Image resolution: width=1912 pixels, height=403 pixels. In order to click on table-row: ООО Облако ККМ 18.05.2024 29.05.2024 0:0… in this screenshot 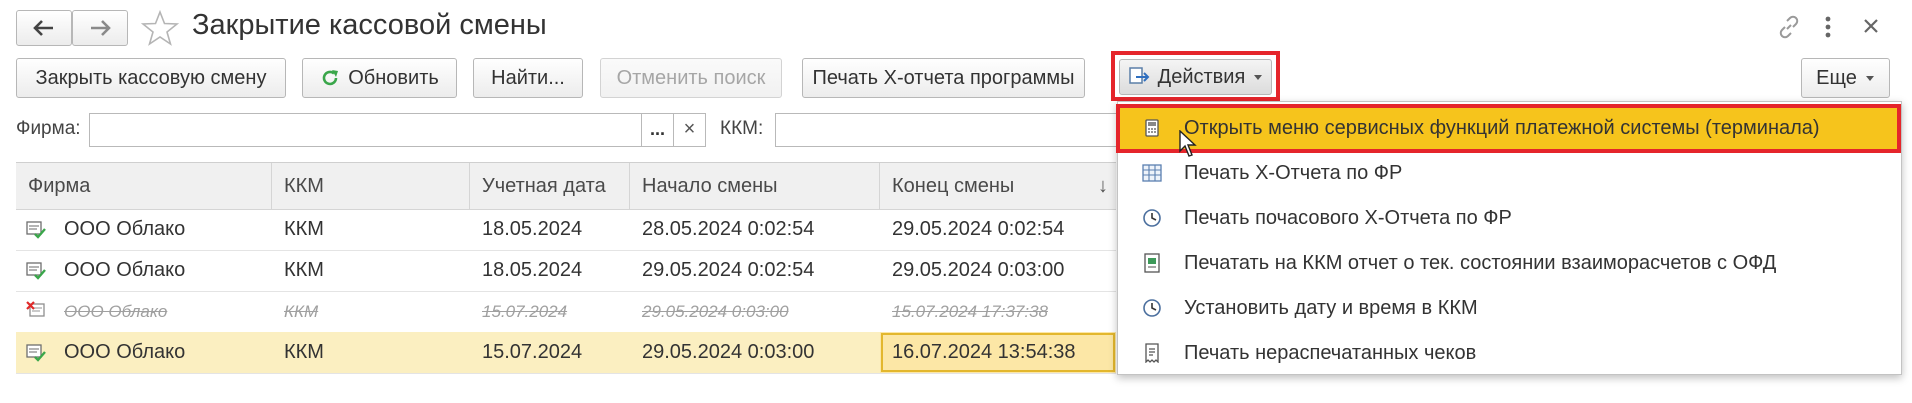, I will do `click(566, 271)`.